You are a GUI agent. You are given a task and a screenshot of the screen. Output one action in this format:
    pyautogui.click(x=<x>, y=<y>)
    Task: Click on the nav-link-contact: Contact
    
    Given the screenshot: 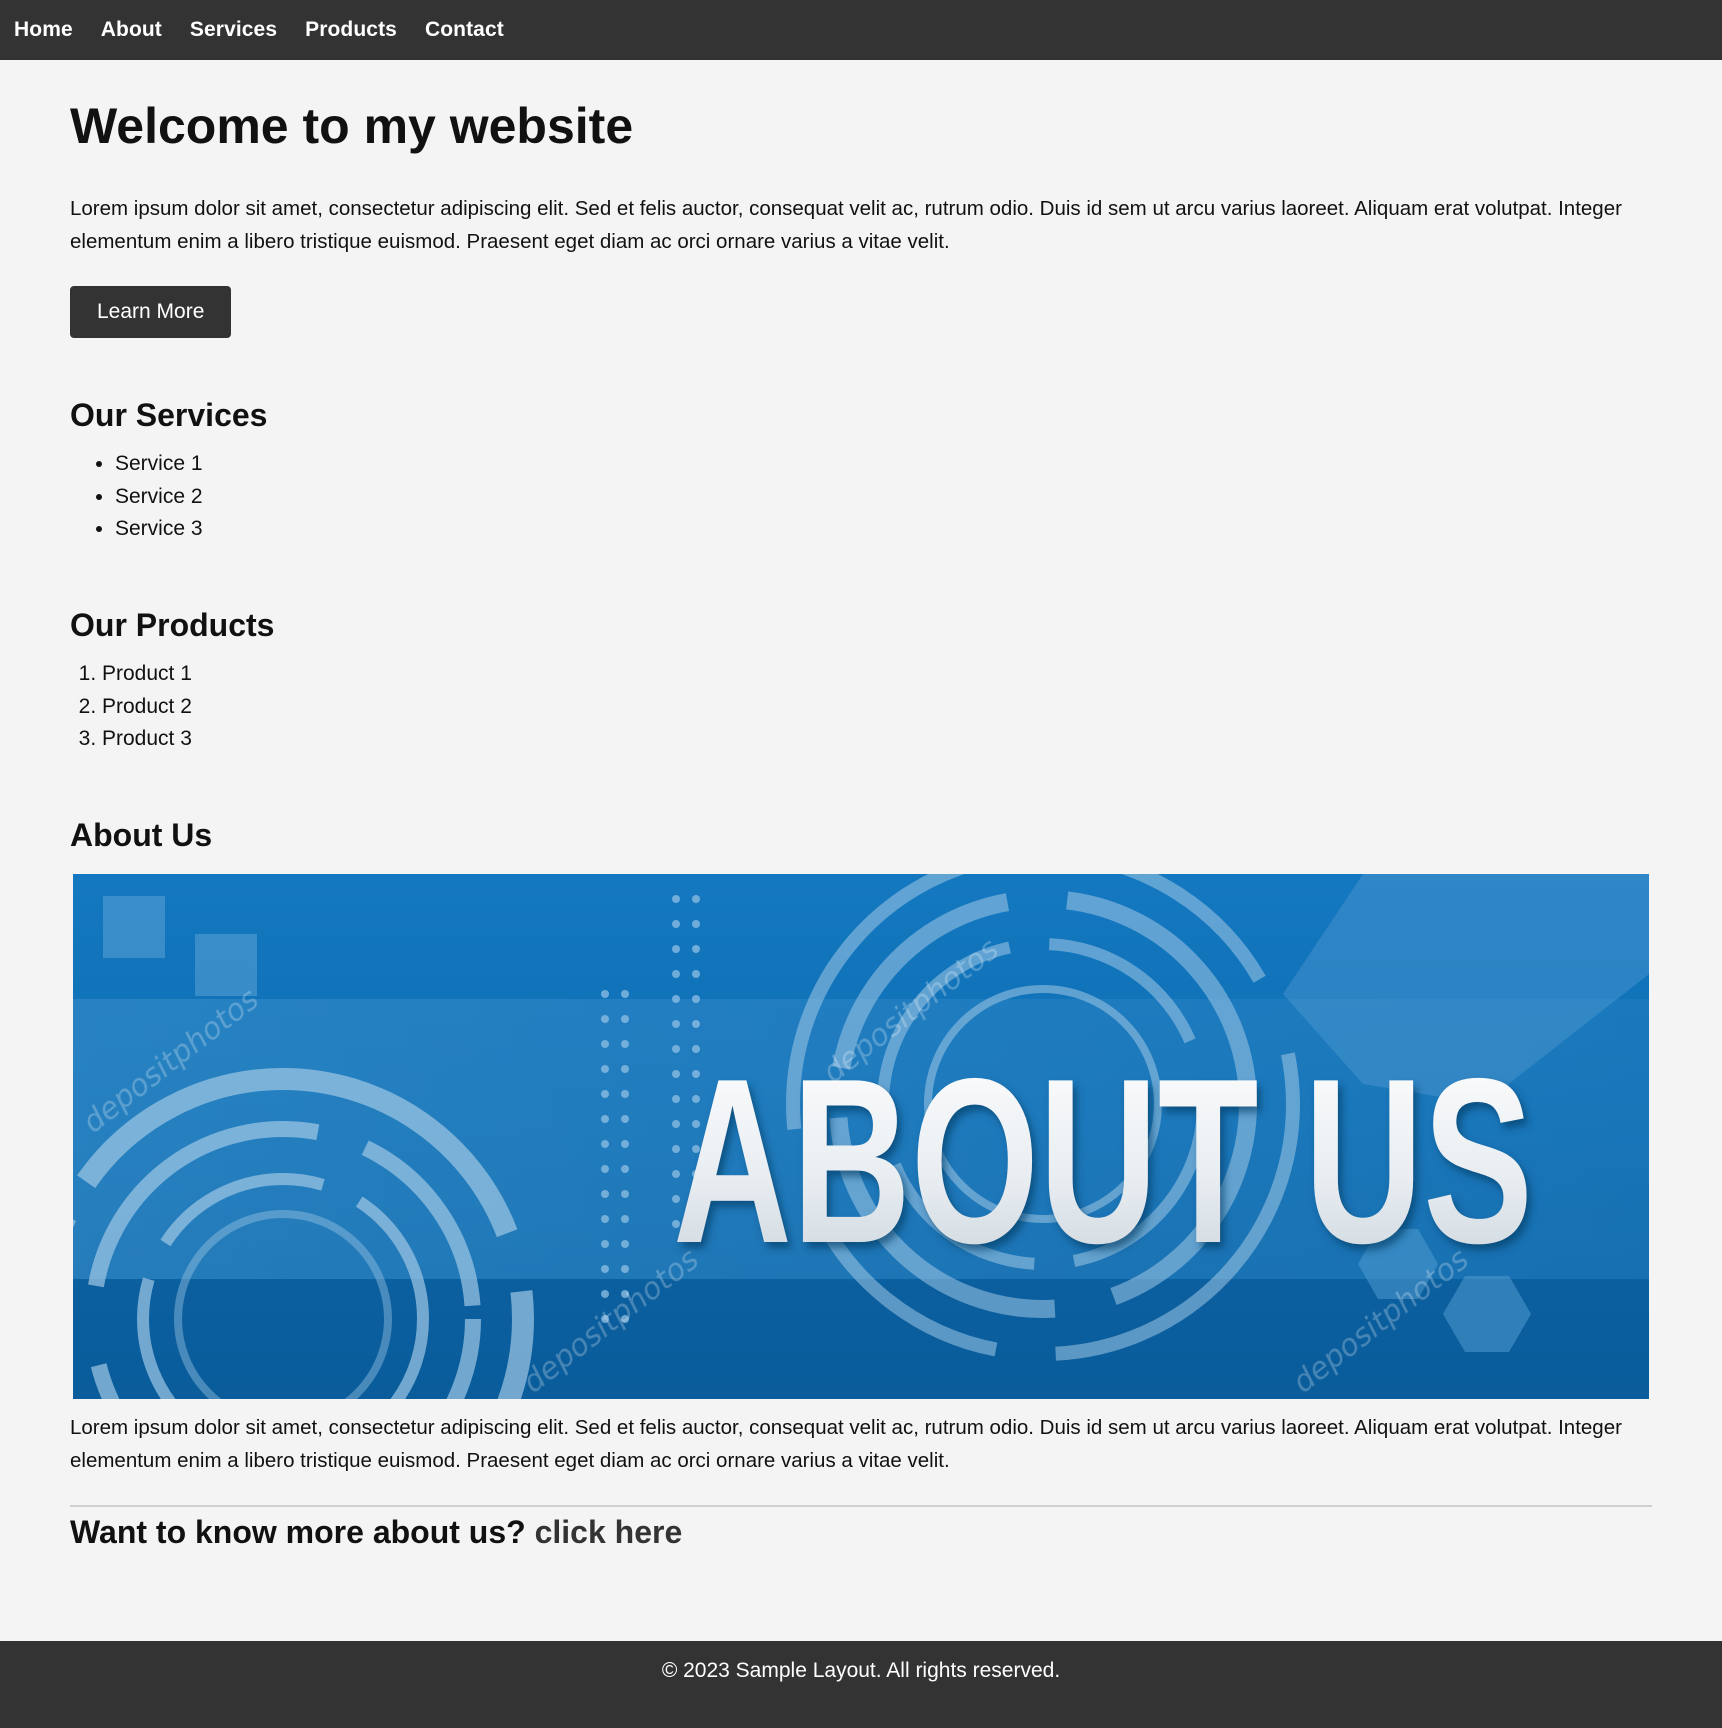 What is the action you would take?
    pyautogui.click(x=464, y=30)
    